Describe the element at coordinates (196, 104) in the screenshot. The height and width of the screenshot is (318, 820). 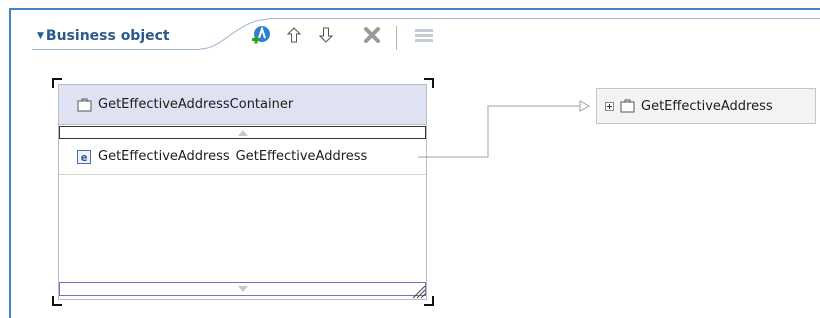
I see `container-title: GetEffectiveAddressContainer` at that location.